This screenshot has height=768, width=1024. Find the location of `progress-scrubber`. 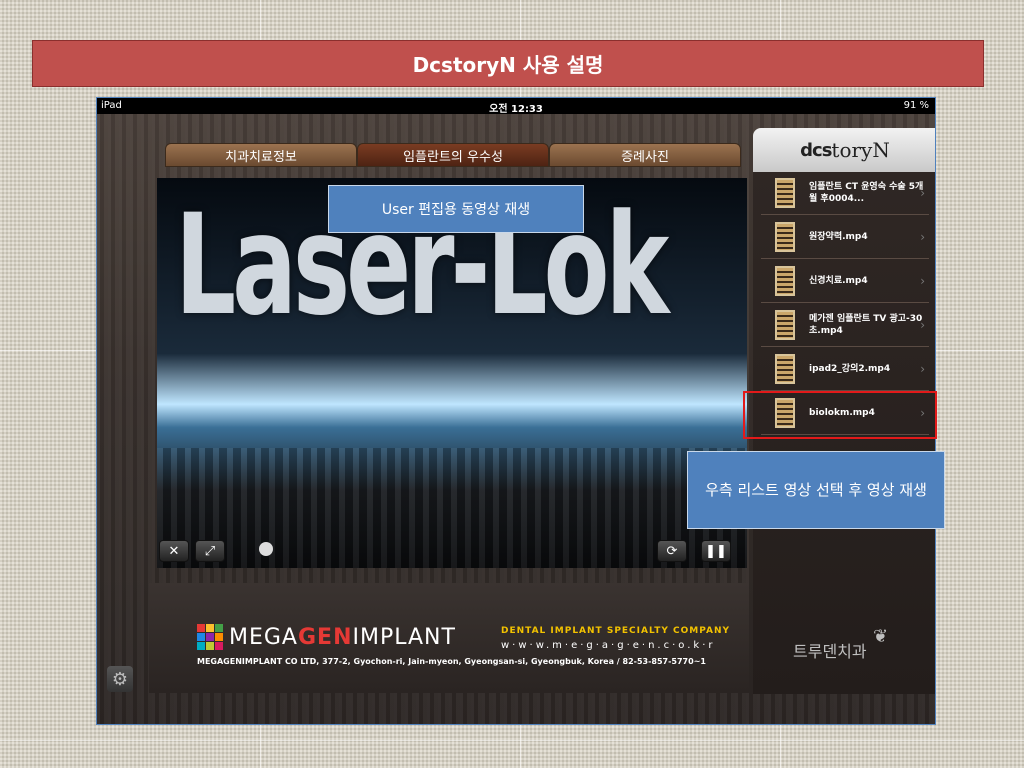

progress-scrubber is located at coordinates (266, 549).